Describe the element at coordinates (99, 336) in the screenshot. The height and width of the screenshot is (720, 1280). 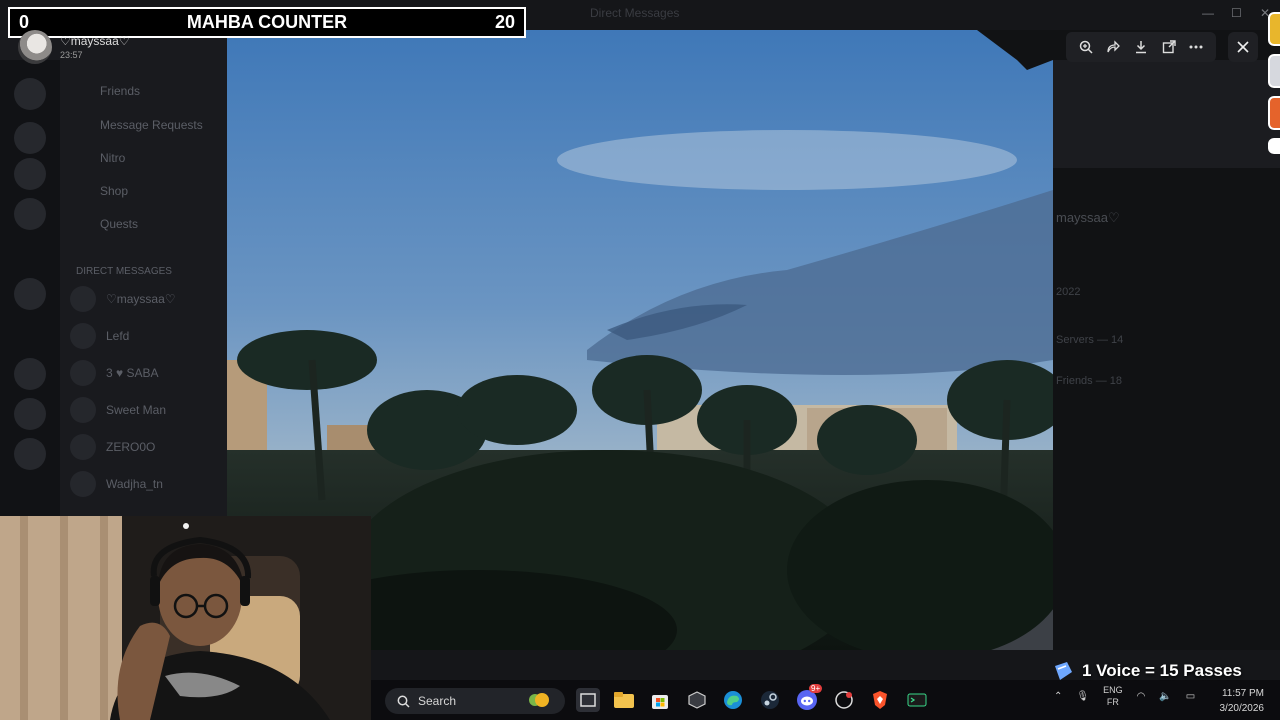
I see `dm-contact: Lefd` at that location.